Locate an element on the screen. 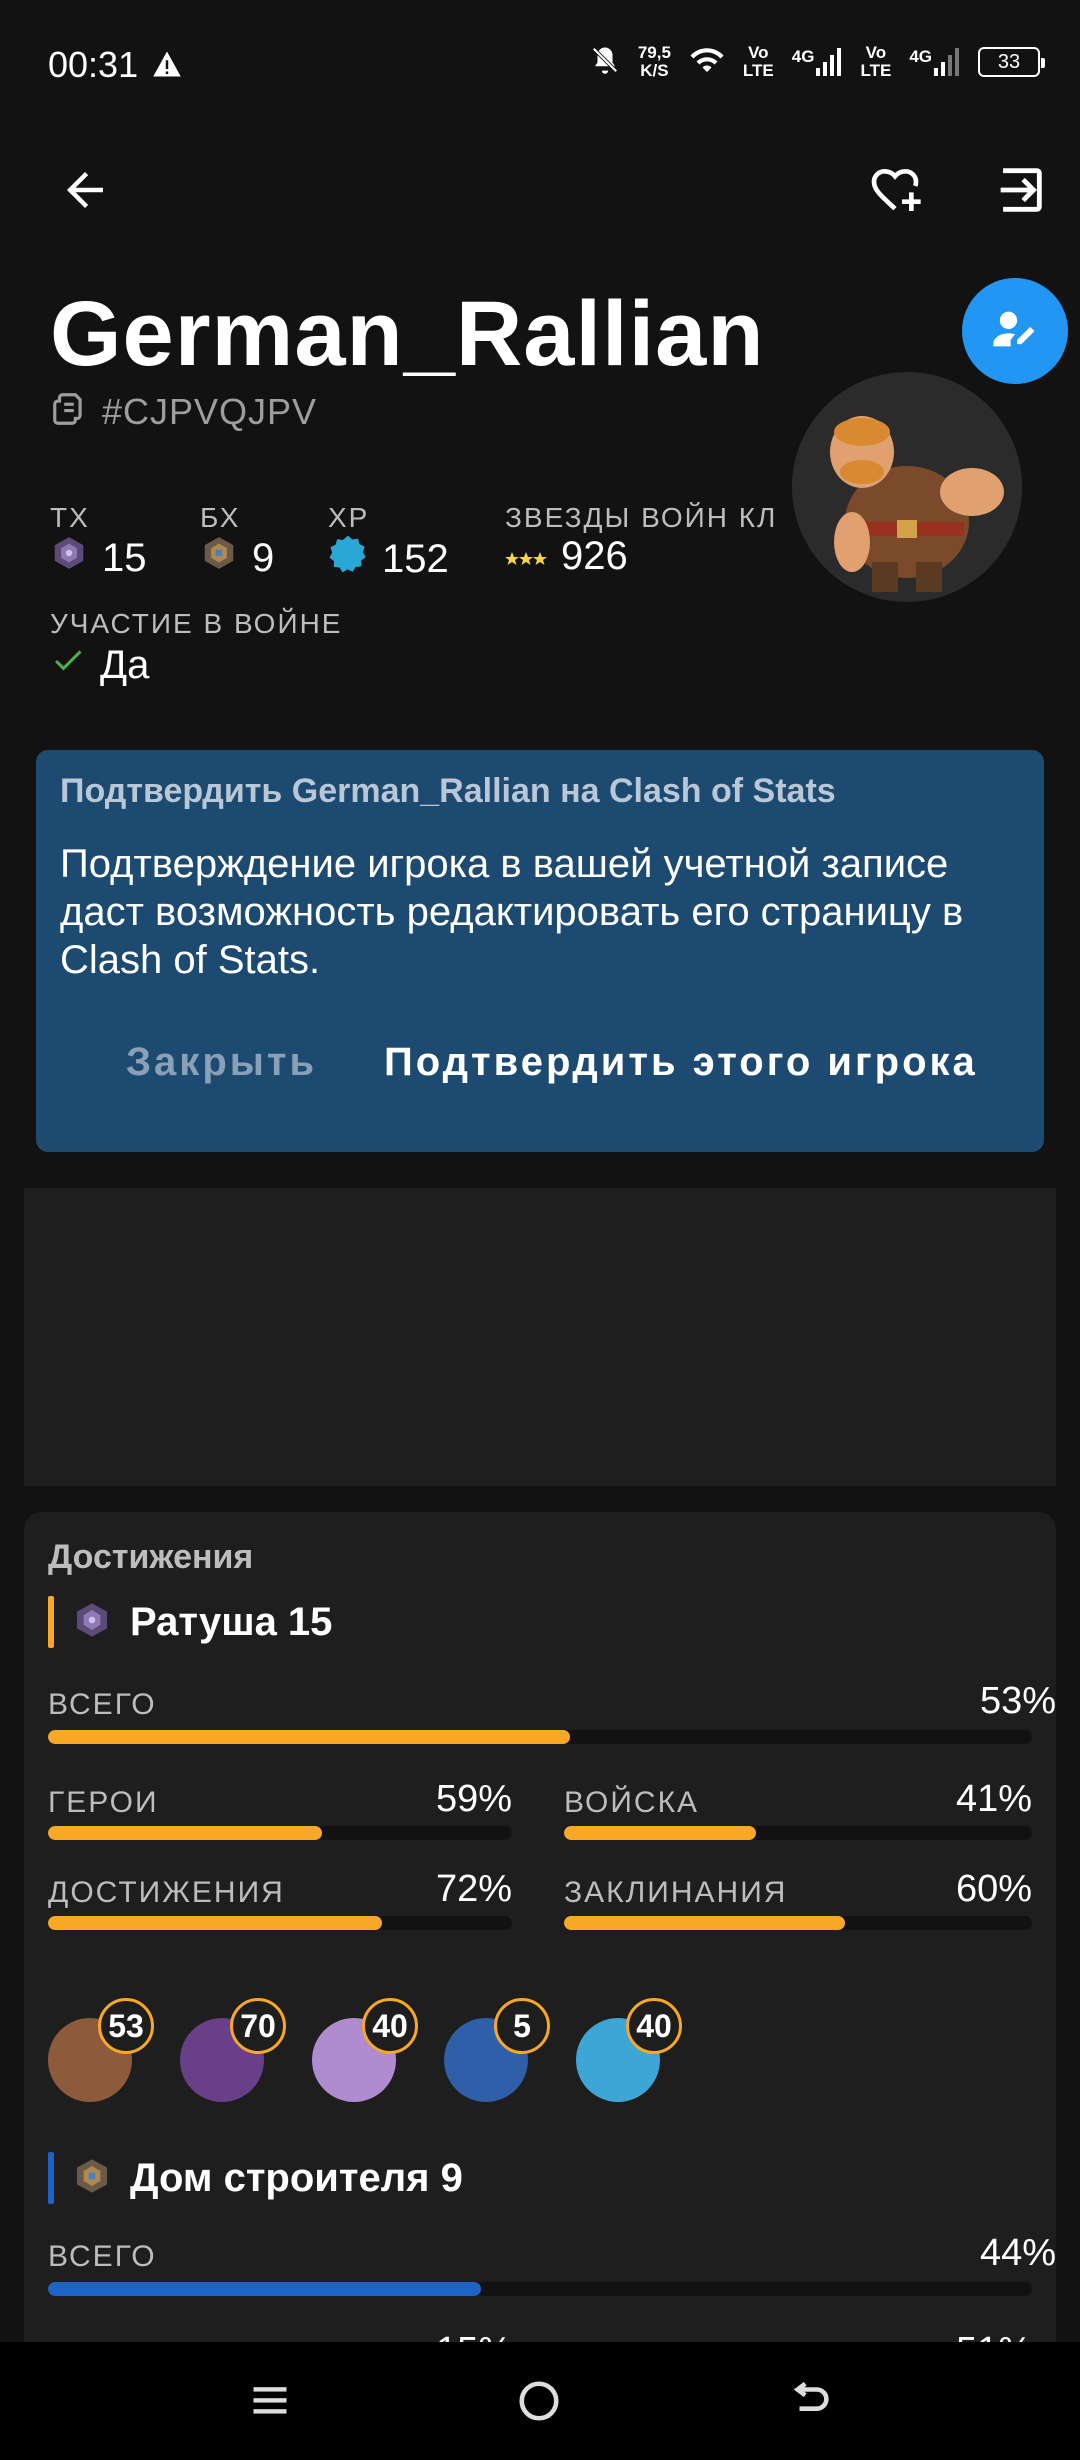  menu-icon is located at coordinates (270, 2402).